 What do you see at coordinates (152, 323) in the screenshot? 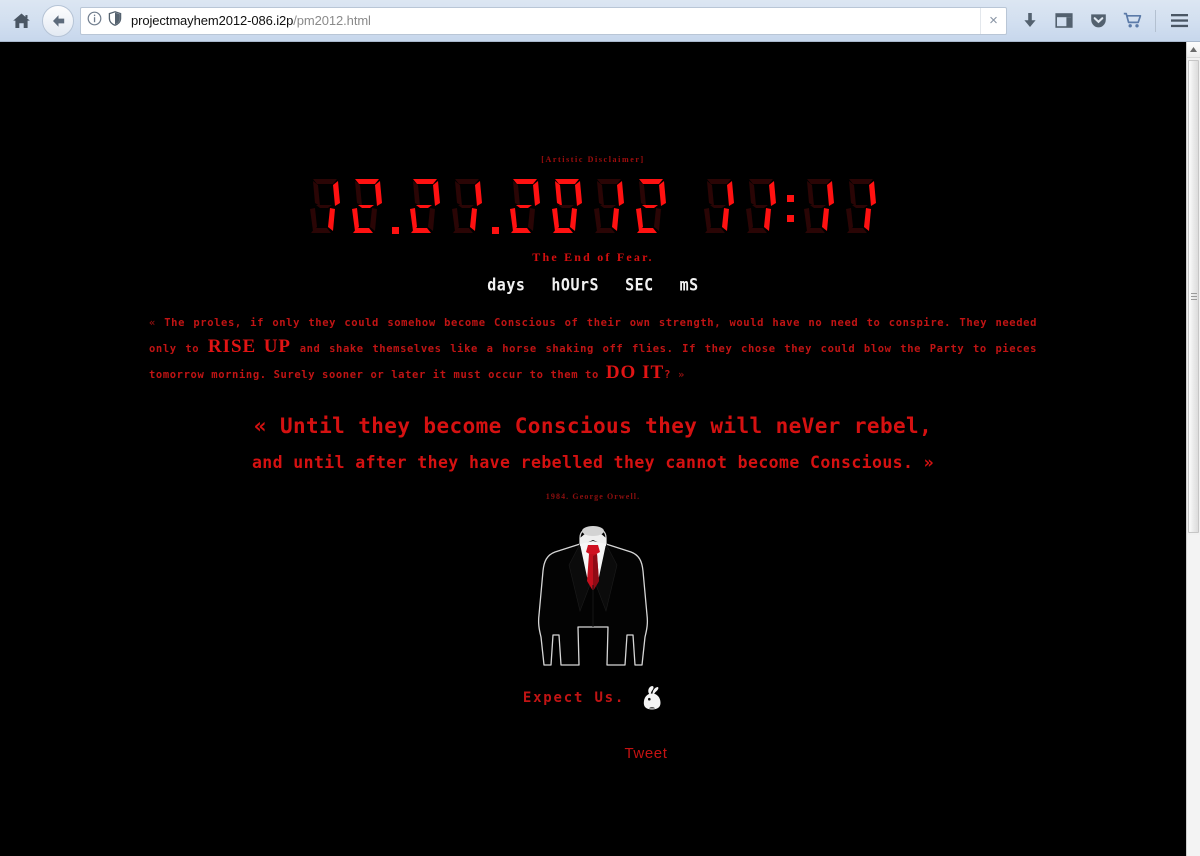
I see `open-guillemet: «` at bounding box center [152, 323].